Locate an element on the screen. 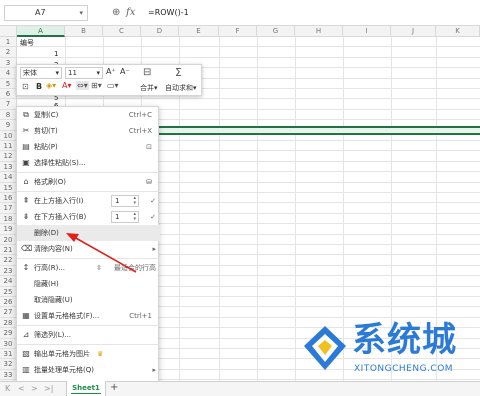 The height and width of the screenshot is (396, 480). column-header: B is located at coordinates (84, 31).